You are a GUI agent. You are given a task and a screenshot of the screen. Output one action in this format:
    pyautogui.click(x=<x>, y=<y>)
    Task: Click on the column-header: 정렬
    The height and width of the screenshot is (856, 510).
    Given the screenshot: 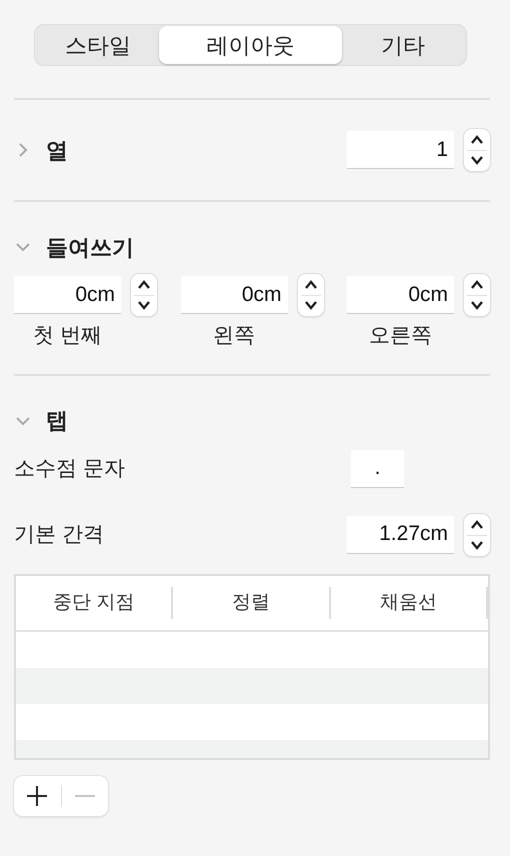 What is the action you would take?
    pyautogui.click(x=252, y=602)
    